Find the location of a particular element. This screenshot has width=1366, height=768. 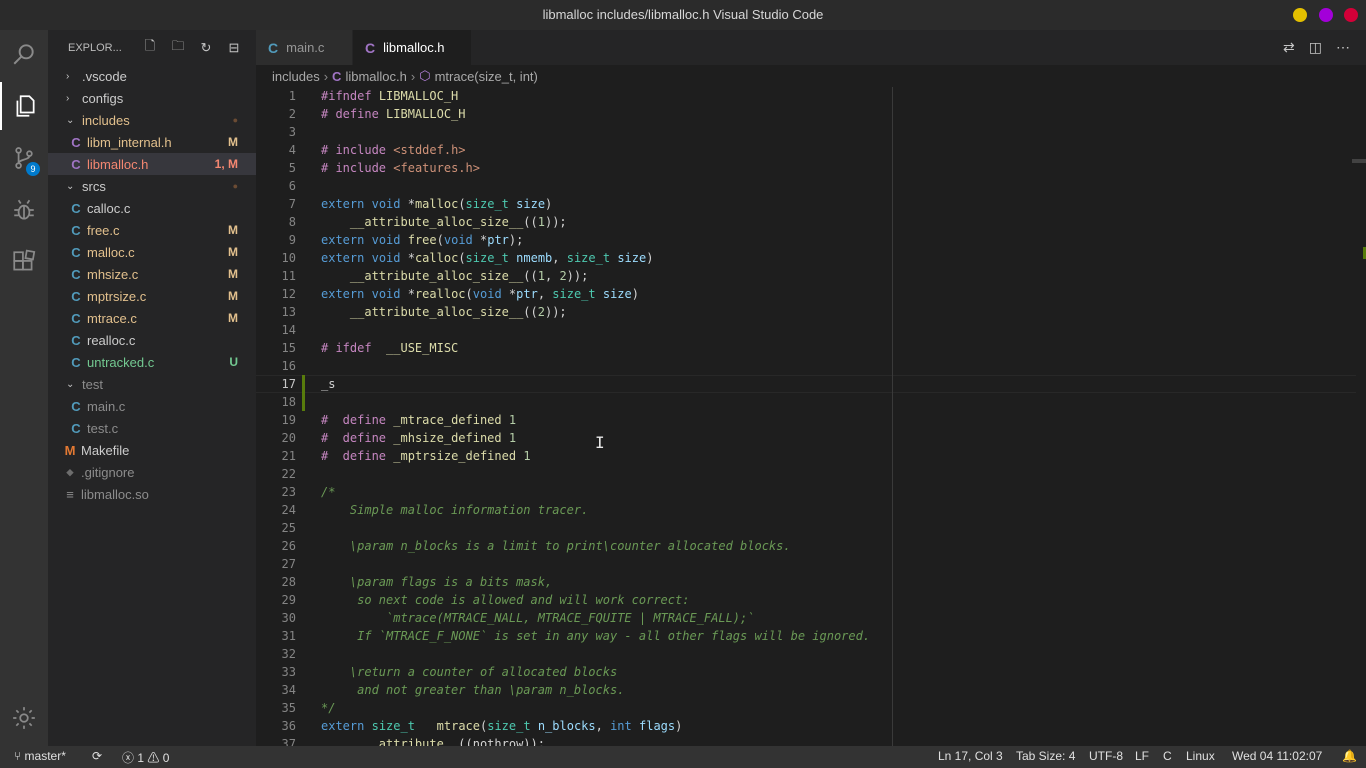

code-line: 4 # include <stddef.h> is located at coordinates (806, 150).